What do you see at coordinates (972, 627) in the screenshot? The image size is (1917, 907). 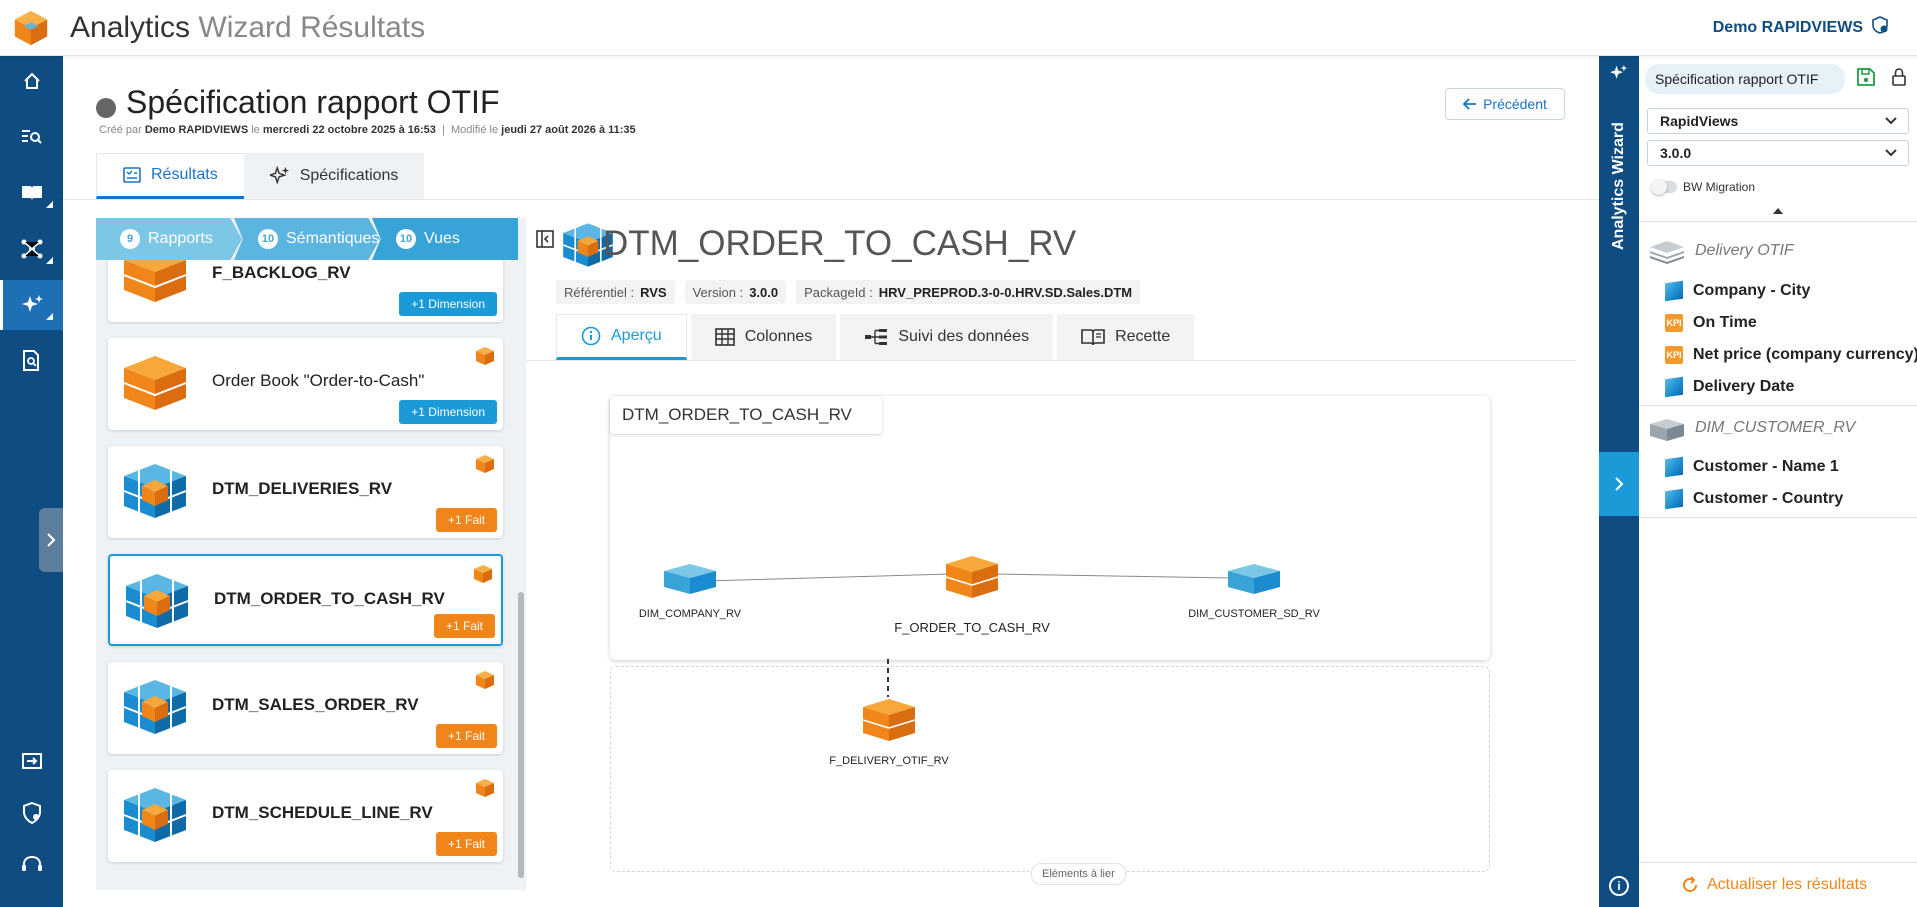 I see `node-label: F_ORDER_TO_CASH_RV` at bounding box center [972, 627].